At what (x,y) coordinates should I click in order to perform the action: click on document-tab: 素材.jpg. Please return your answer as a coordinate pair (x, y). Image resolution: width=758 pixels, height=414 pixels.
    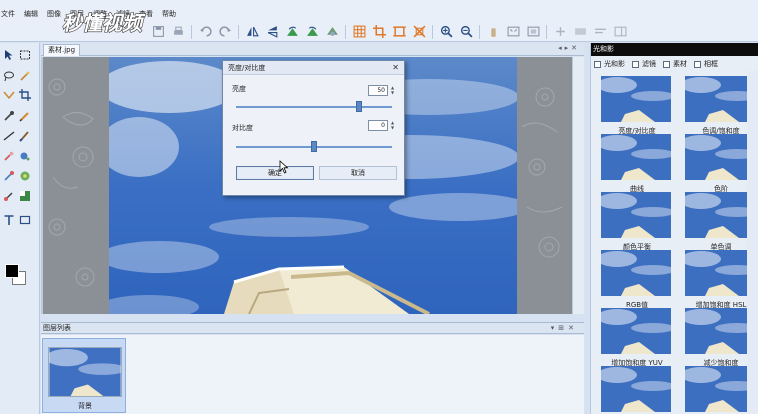
    Looking at the image, I should click on (62, 50).